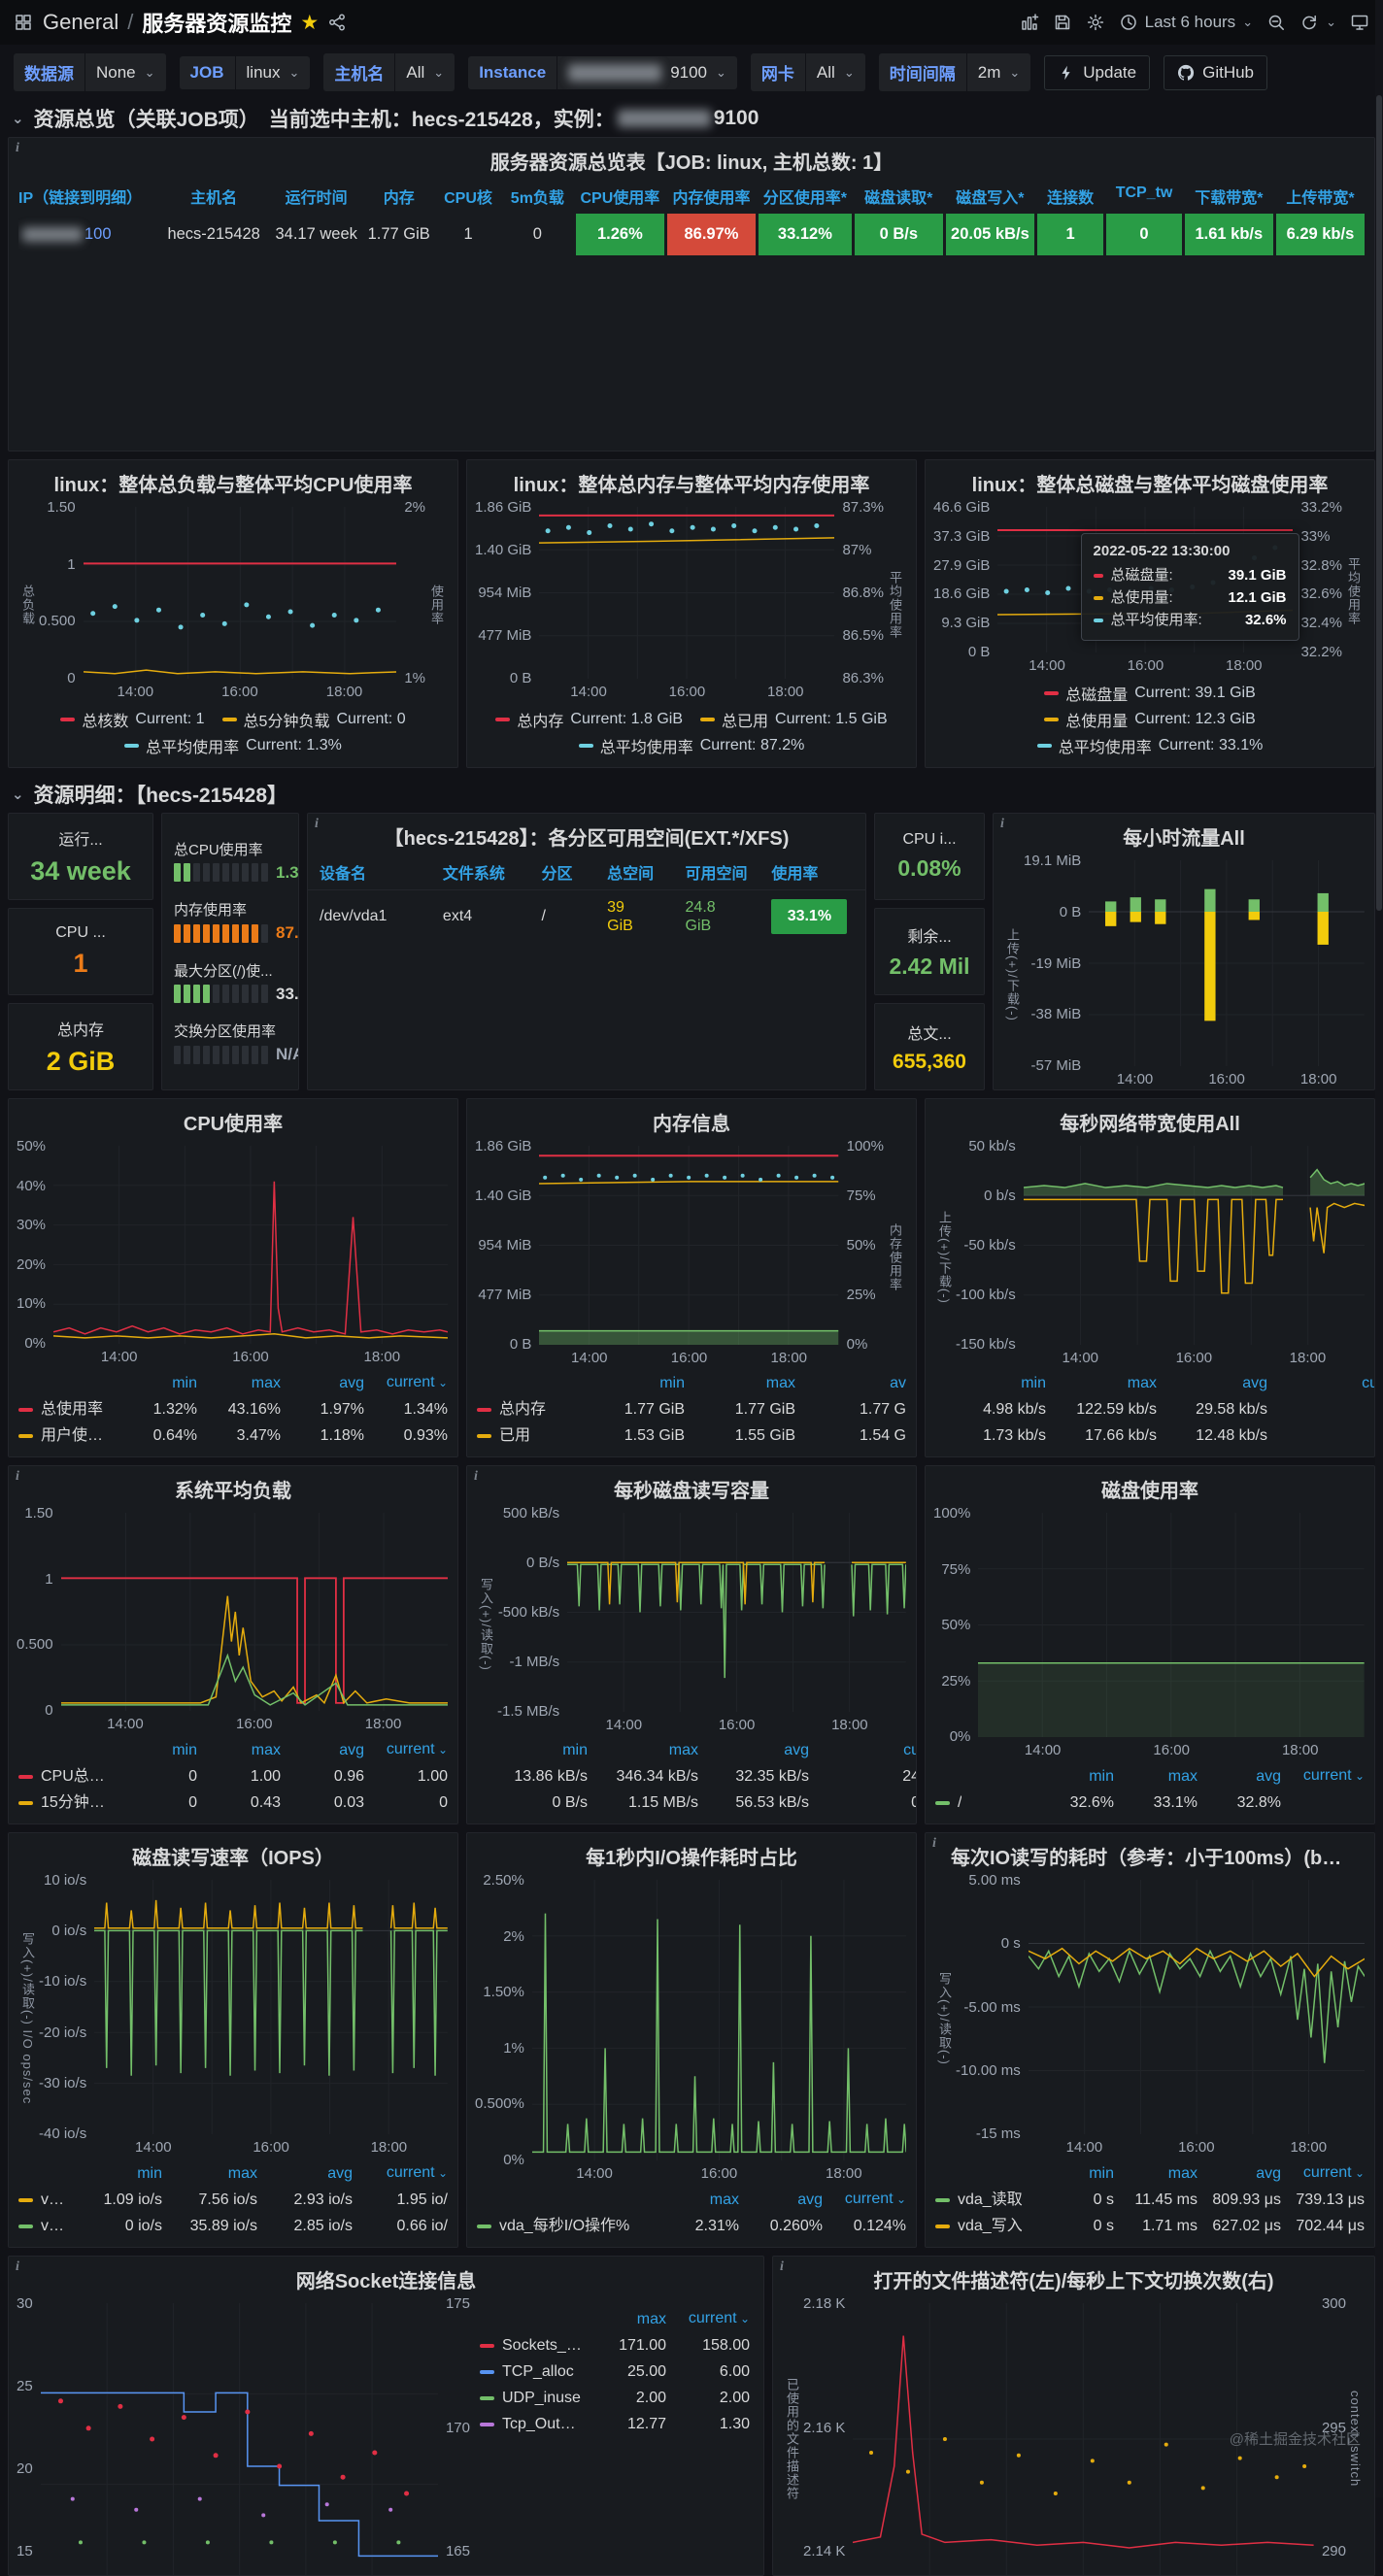 Image resolution: width=1383 pixels, height=2576 pixels. I want to click on legend-sort-av: av, so click(850, 1383).